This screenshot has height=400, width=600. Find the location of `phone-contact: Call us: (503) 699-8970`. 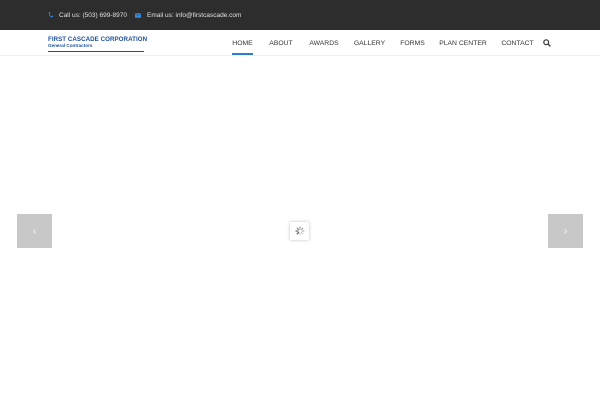

phone-contact: Call us: (503) 699-8970 is located at coordinates (87, 15).